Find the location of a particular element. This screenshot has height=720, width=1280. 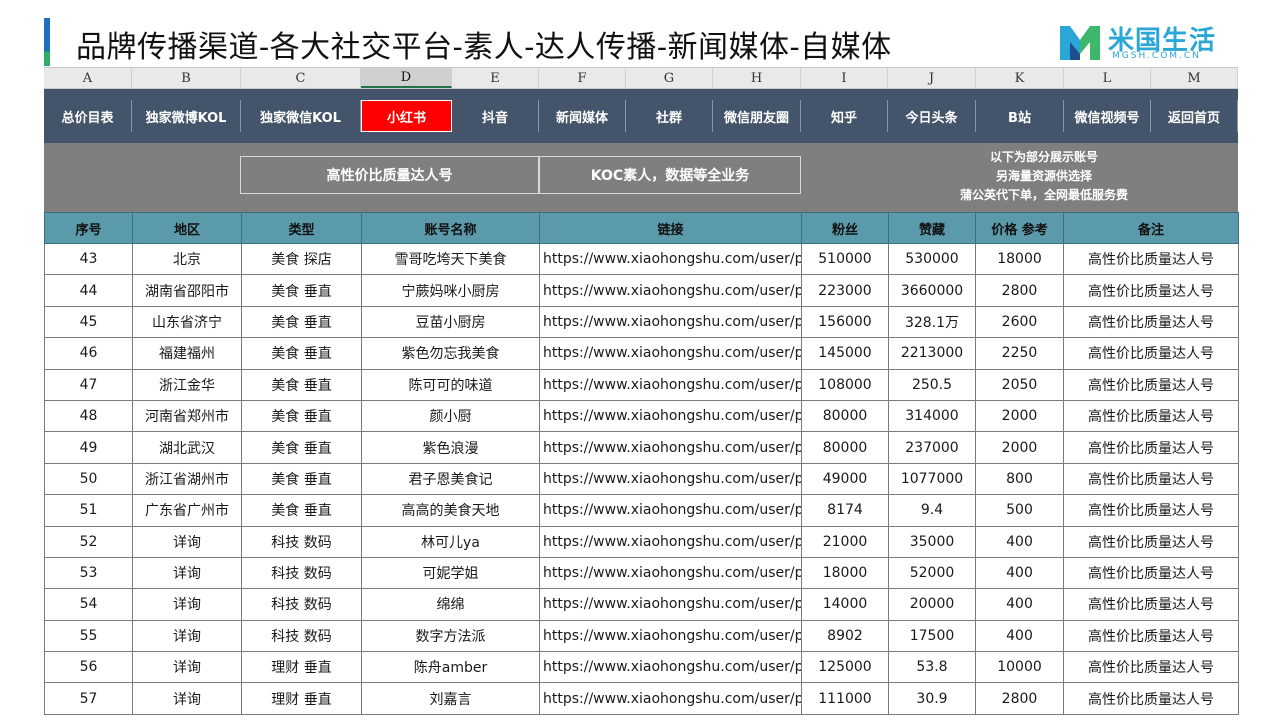

column-header-j: J is located at coordinates (932, 78).